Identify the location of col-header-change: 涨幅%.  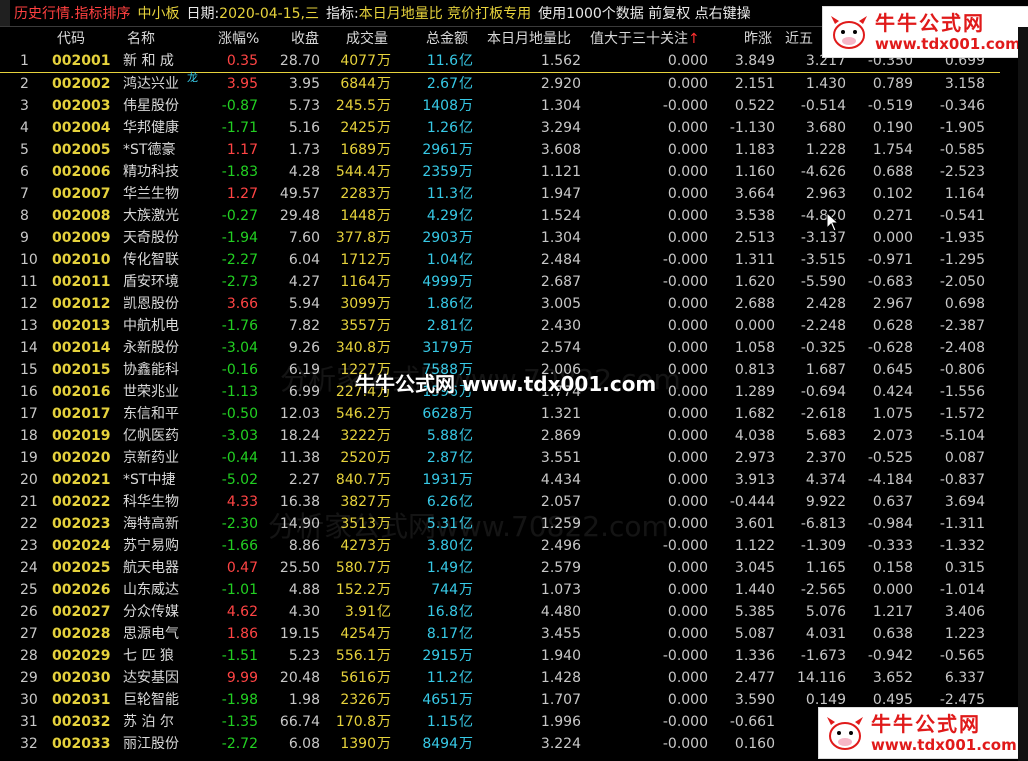
(238, 38).